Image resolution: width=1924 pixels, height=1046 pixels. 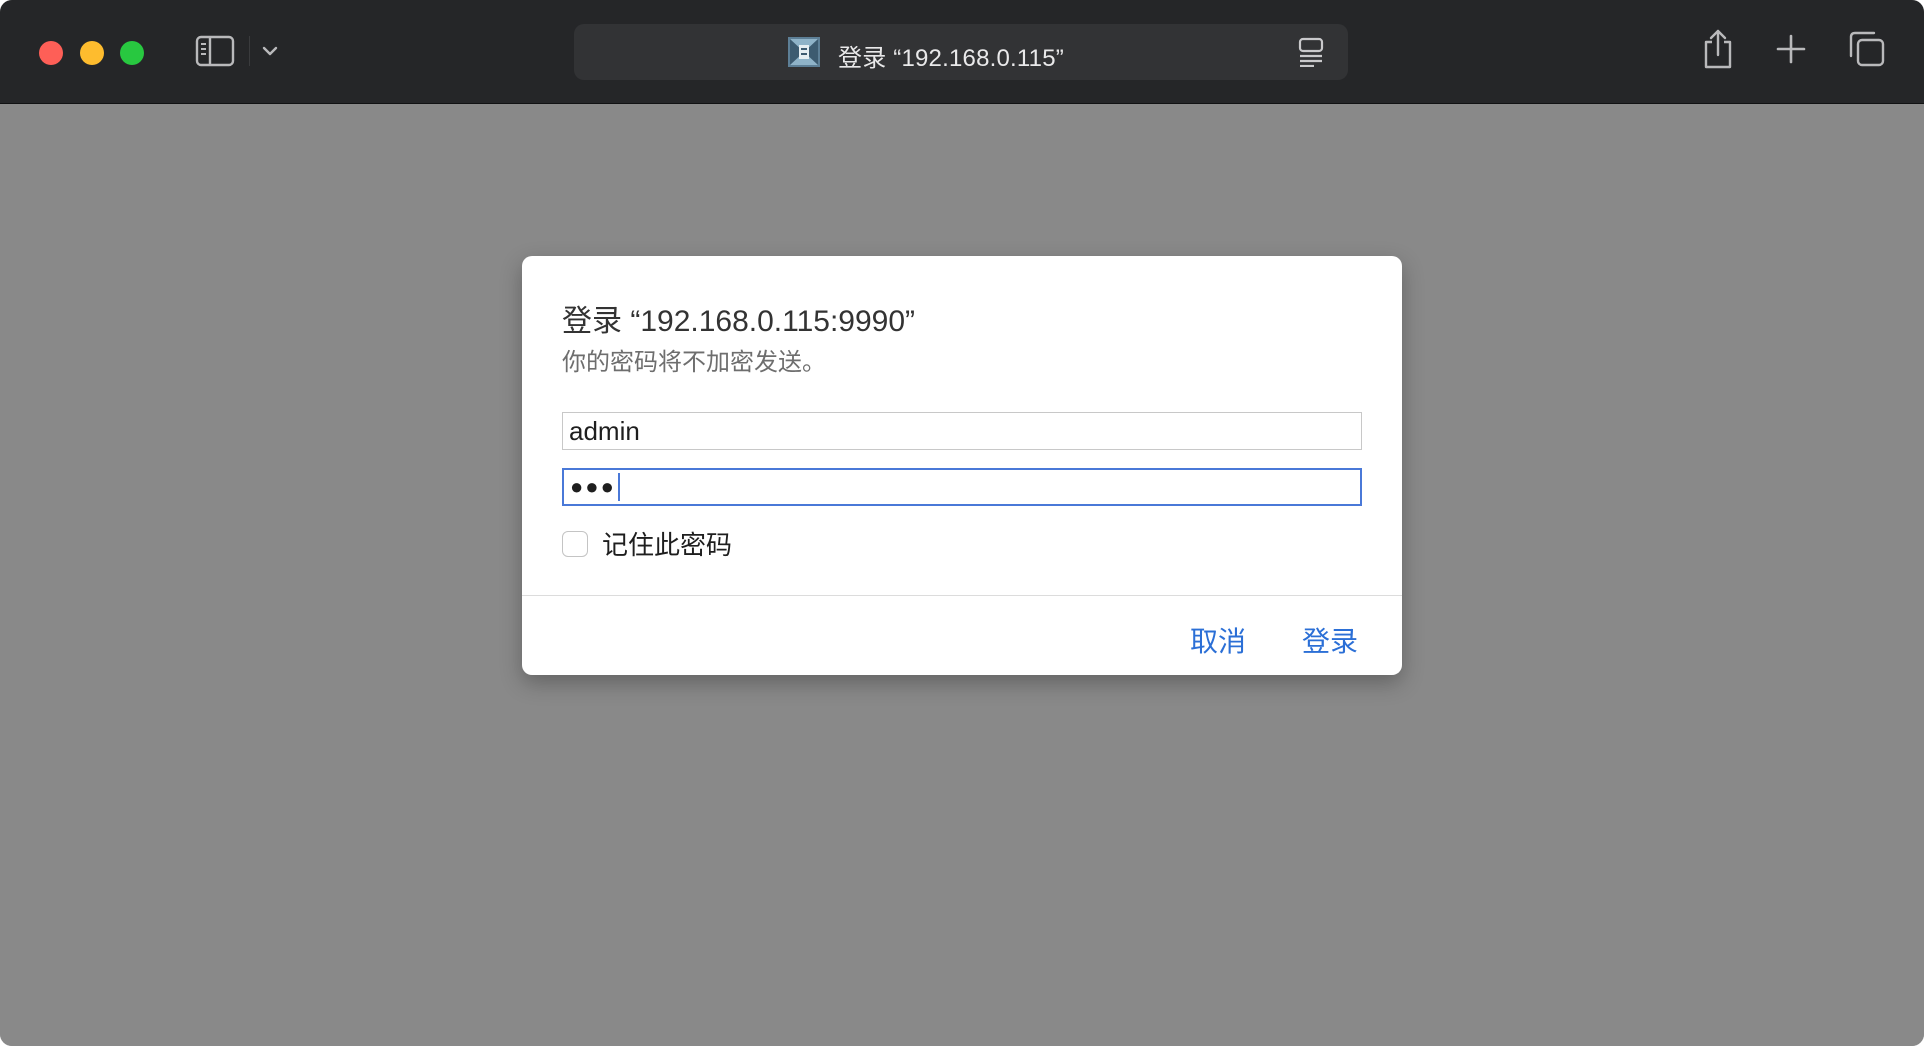 I want to click on dialog-subtitle: 你的密码将不加密发送。, so click(x=694, y=362).